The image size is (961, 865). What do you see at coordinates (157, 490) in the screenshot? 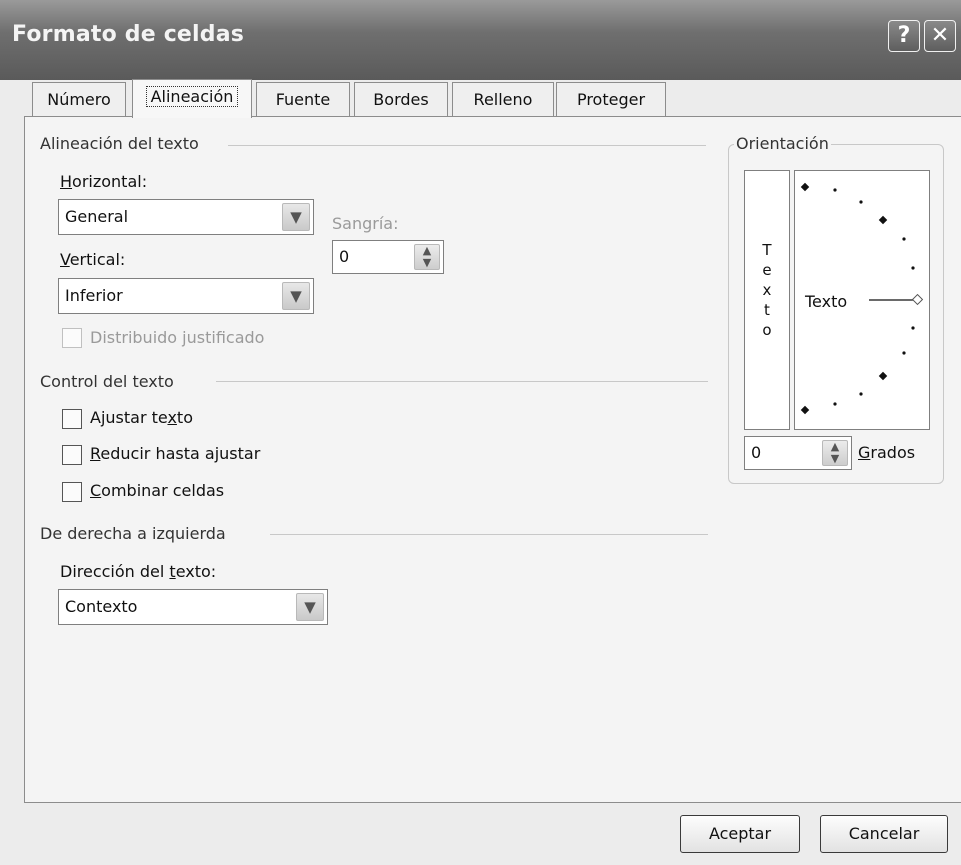
I see `merge-cells-label: Combinar celdas` at bounding box center [157, 490].